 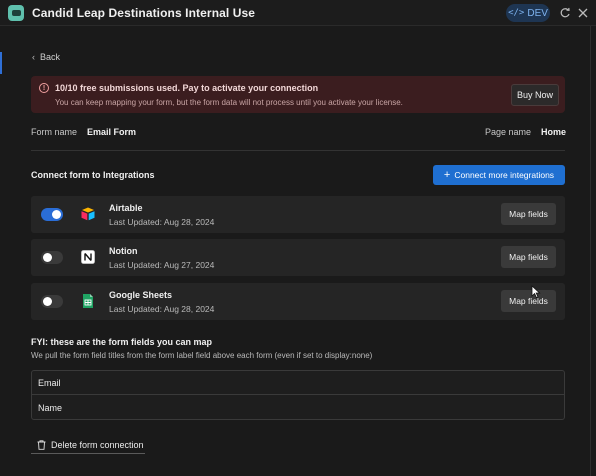 I want to click on list-item: Email, so click(x=298, y=383).